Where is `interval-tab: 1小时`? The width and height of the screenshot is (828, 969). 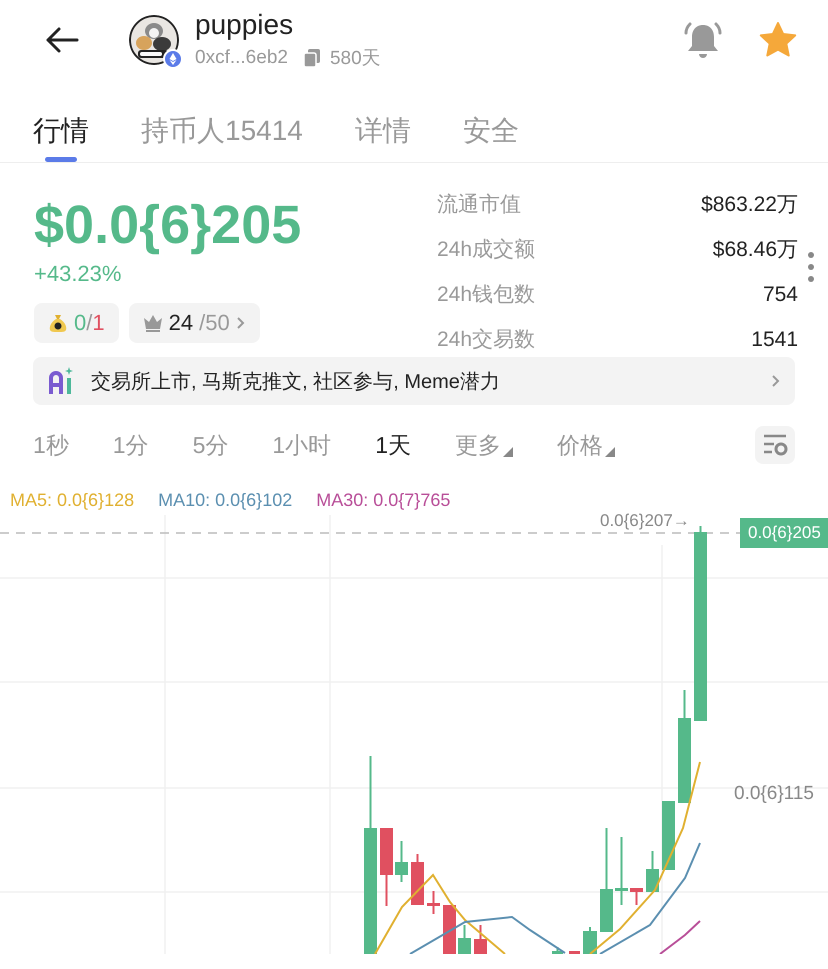
interval-tab: 1小时 is located at coordinates (302, 445).